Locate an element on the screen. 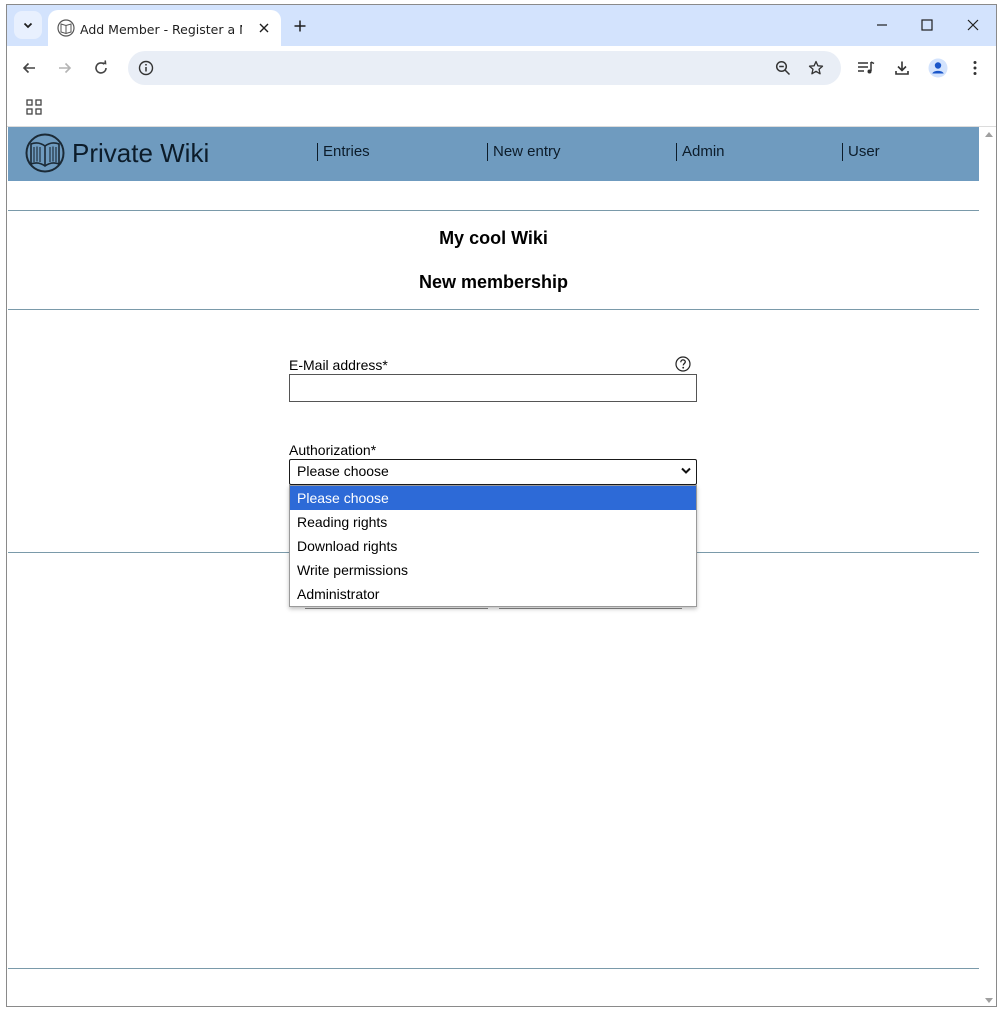 This screenshot has width=1003, height=1013. wiki-logo-icon is located at coordinates (45, 153).